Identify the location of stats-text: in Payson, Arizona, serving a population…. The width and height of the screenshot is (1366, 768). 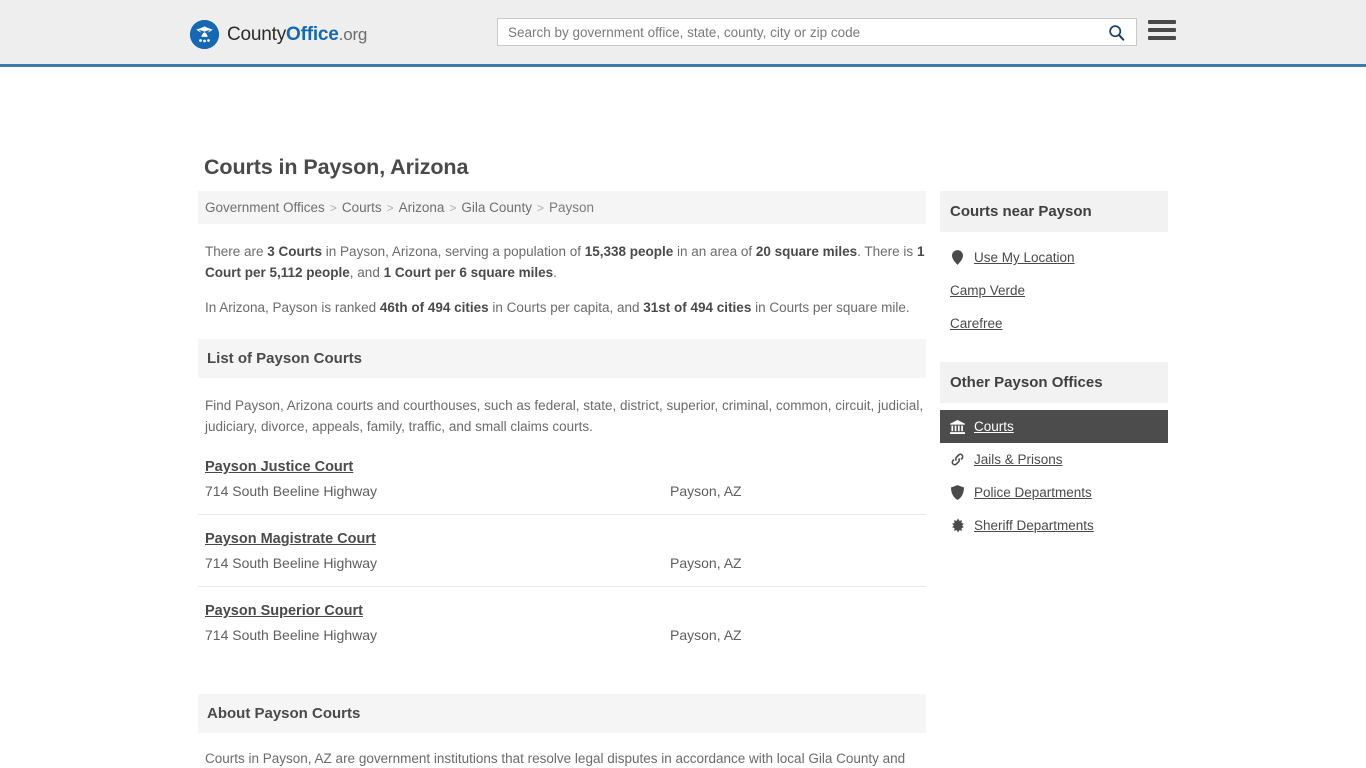
(453, 251).